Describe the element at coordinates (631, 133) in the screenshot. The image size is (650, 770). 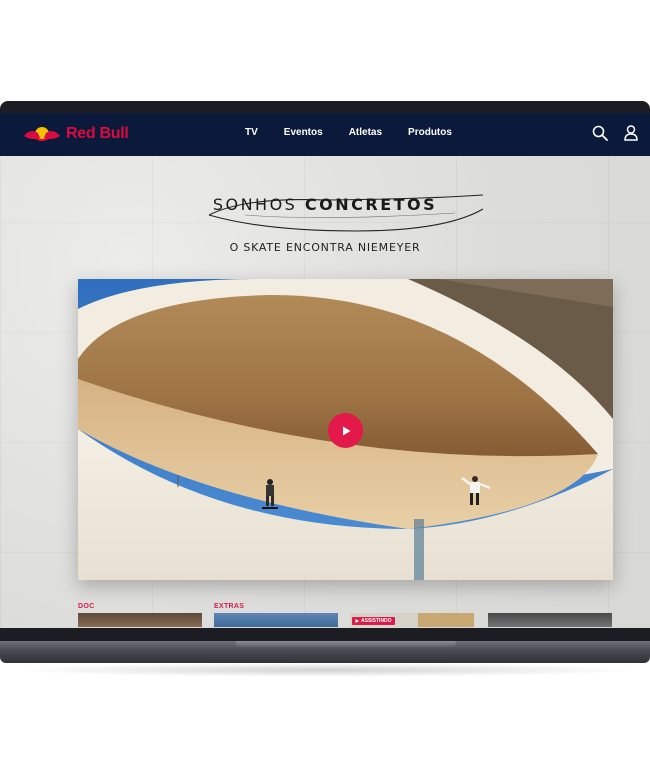
I see `user-icon` at that location.